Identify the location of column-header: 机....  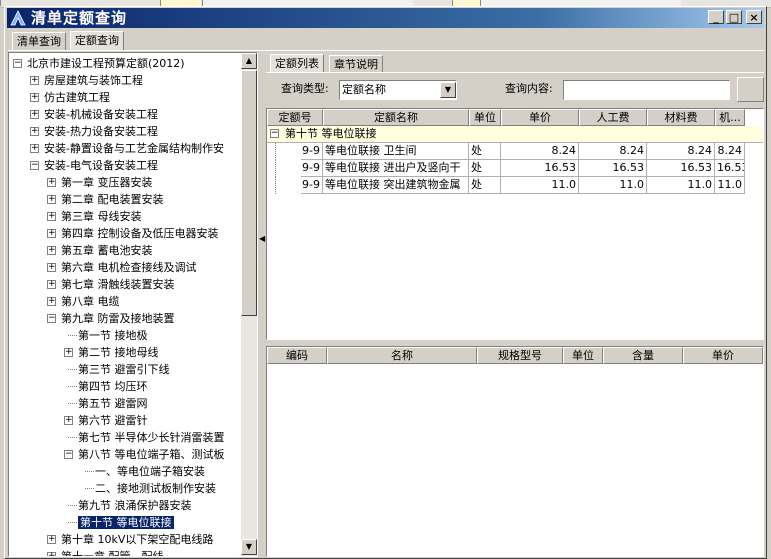
(730, 117).